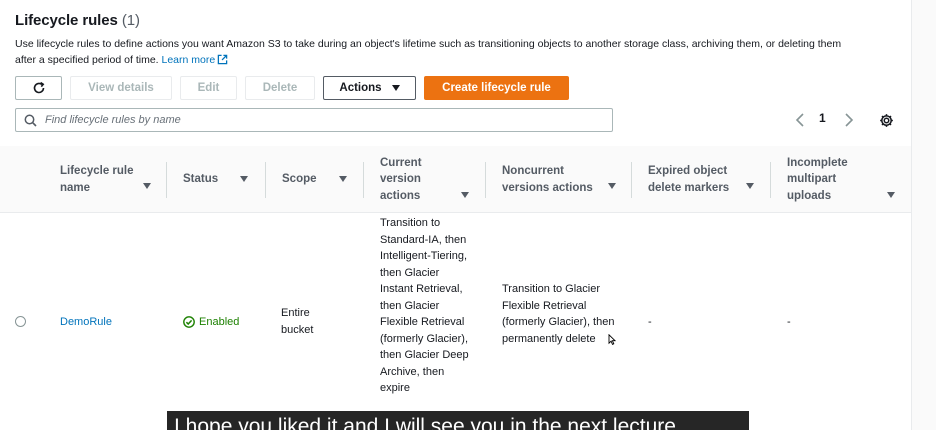 The width and height of the screenshot is (936, 430). Describe the element at coordinates (424, 179) in the screenshot. I see `col-current-actions: Current version actions` at that location.